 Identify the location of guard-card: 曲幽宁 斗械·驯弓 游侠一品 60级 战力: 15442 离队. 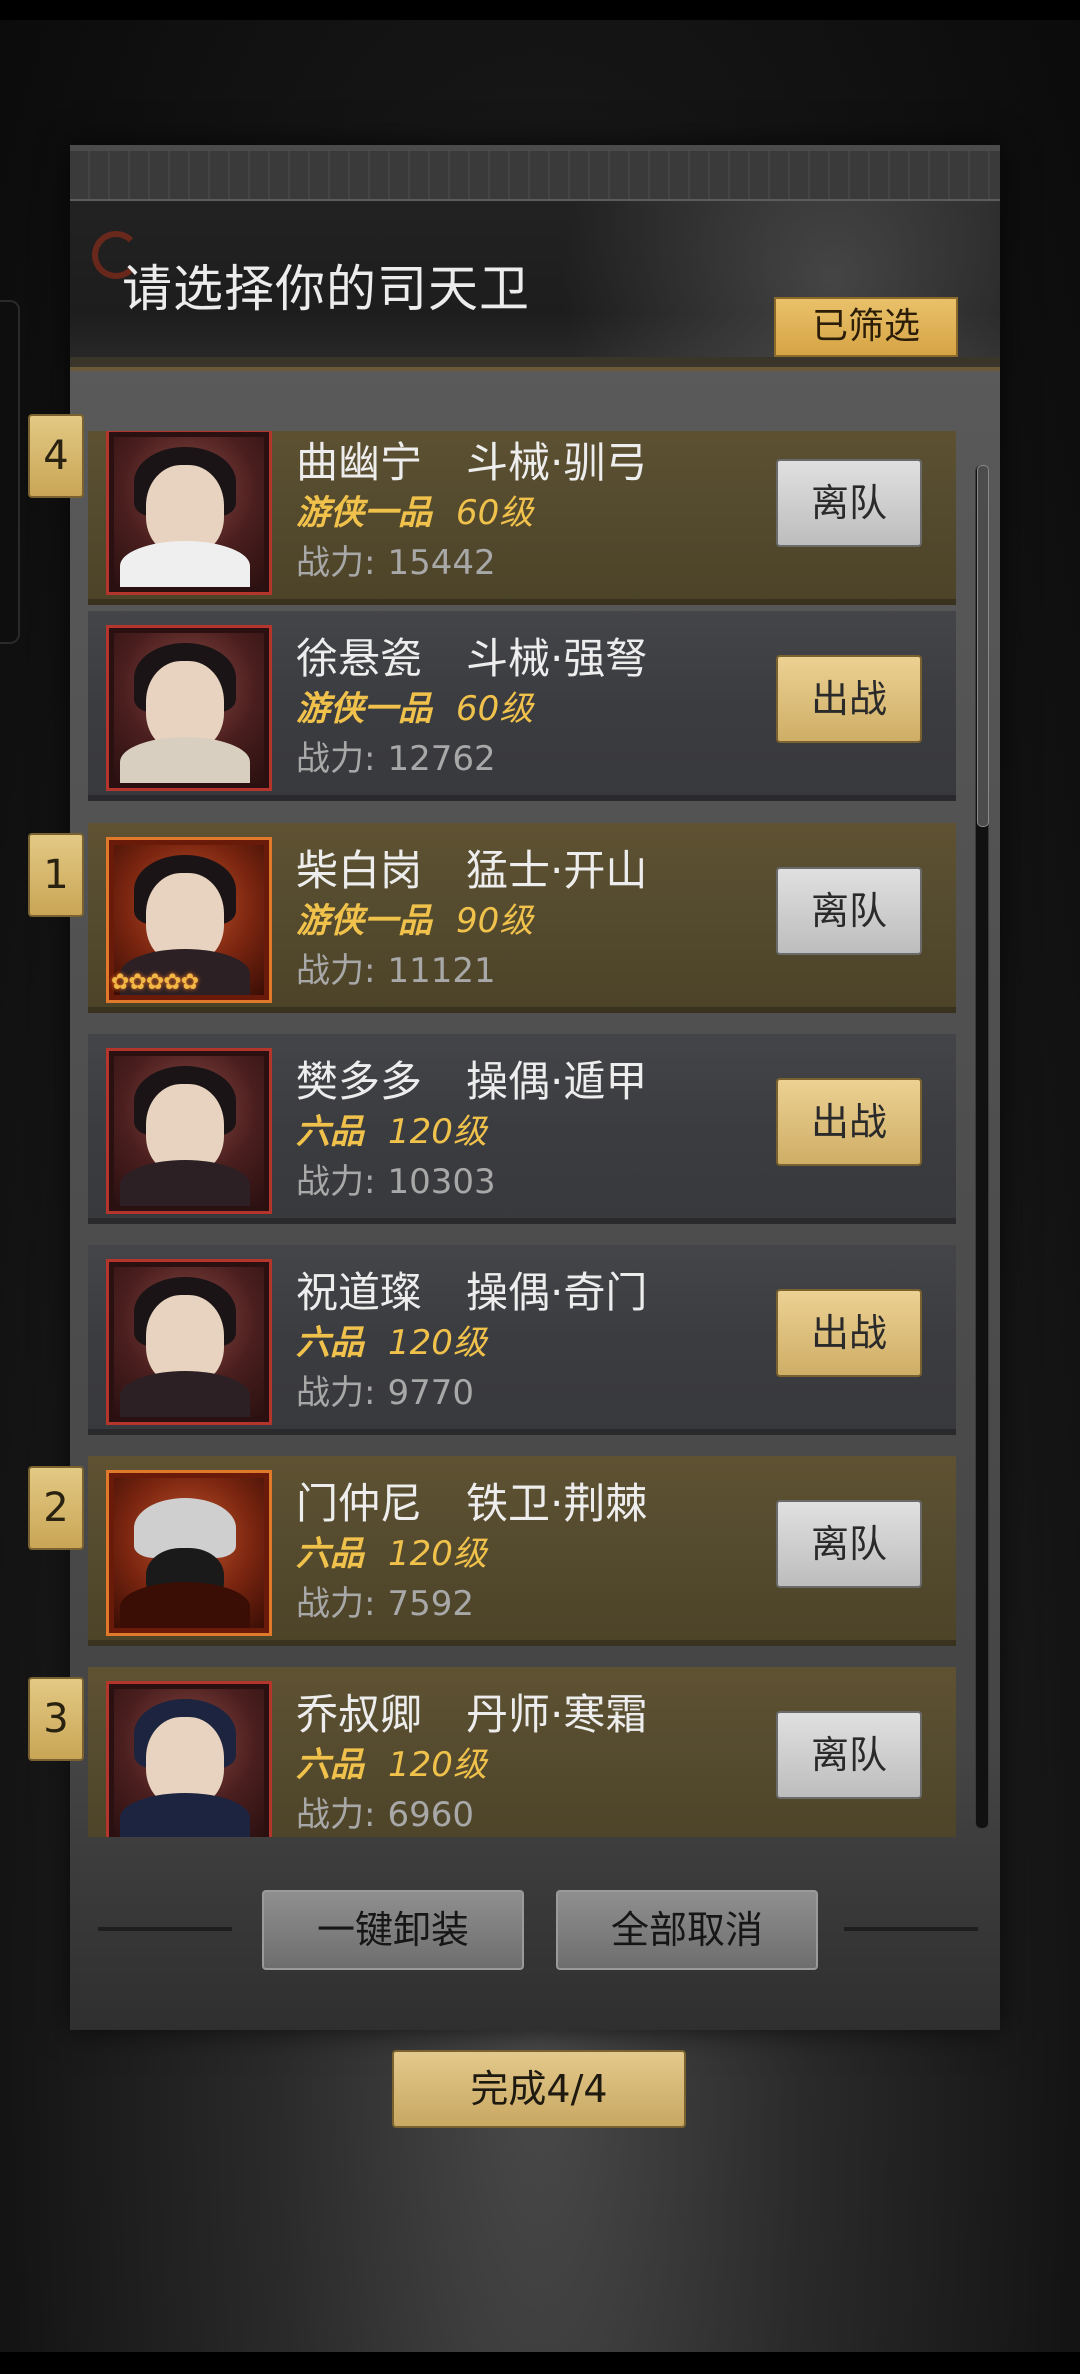
(522, 518).